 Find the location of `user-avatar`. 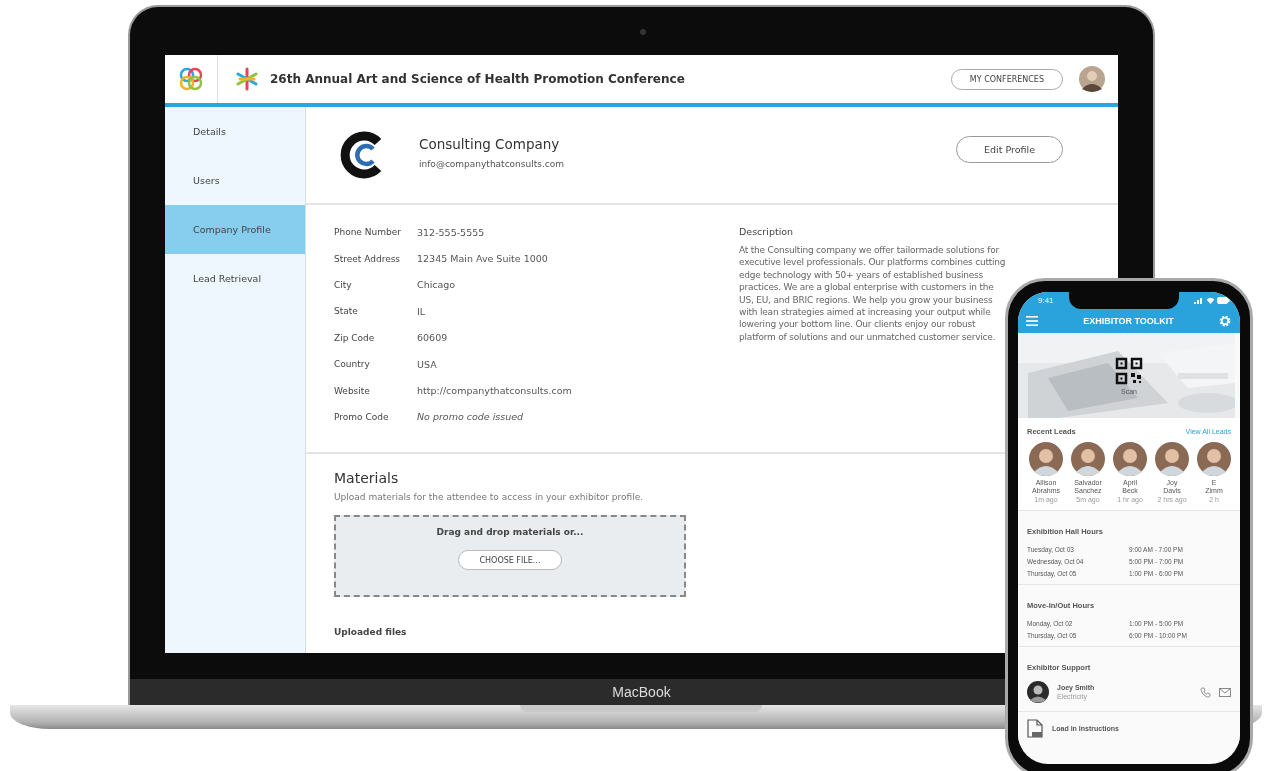

user-avatar is located at coordinates (1092, 79).